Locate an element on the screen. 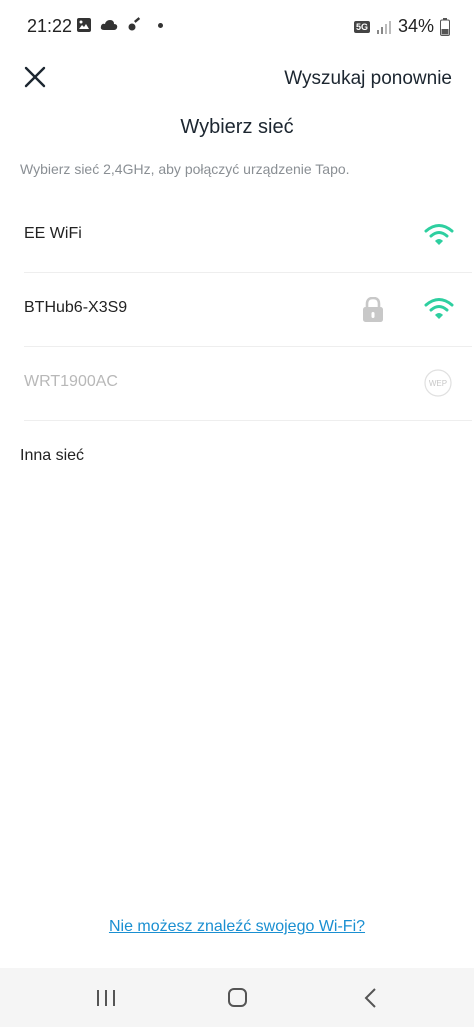 The width and height of the screenshot is (474, 1027). wep-icon: WEP is located at coordinates (438, 383).